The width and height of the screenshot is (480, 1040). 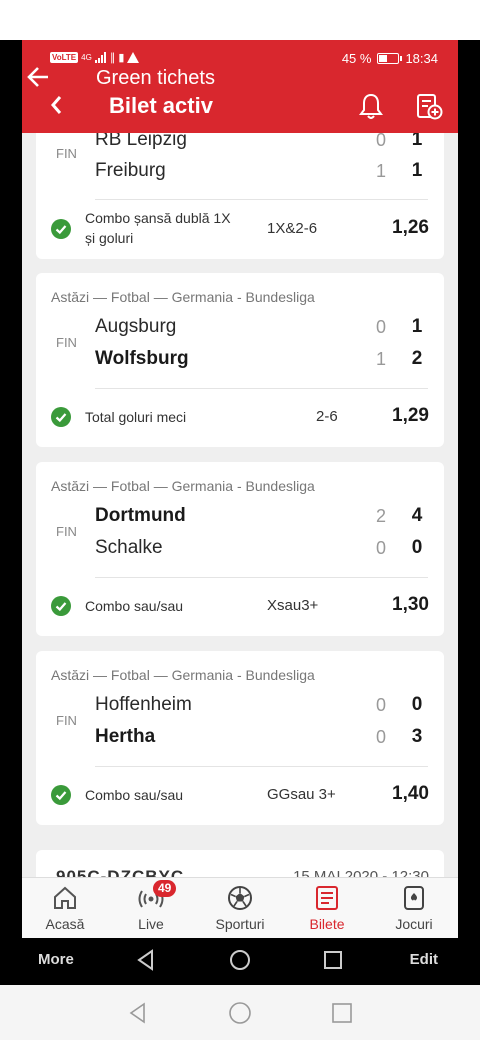 What do you see at coordinates (417, 515) in the screenshot?
I see `score-final-home: 4` at bounding box center [417, 515].